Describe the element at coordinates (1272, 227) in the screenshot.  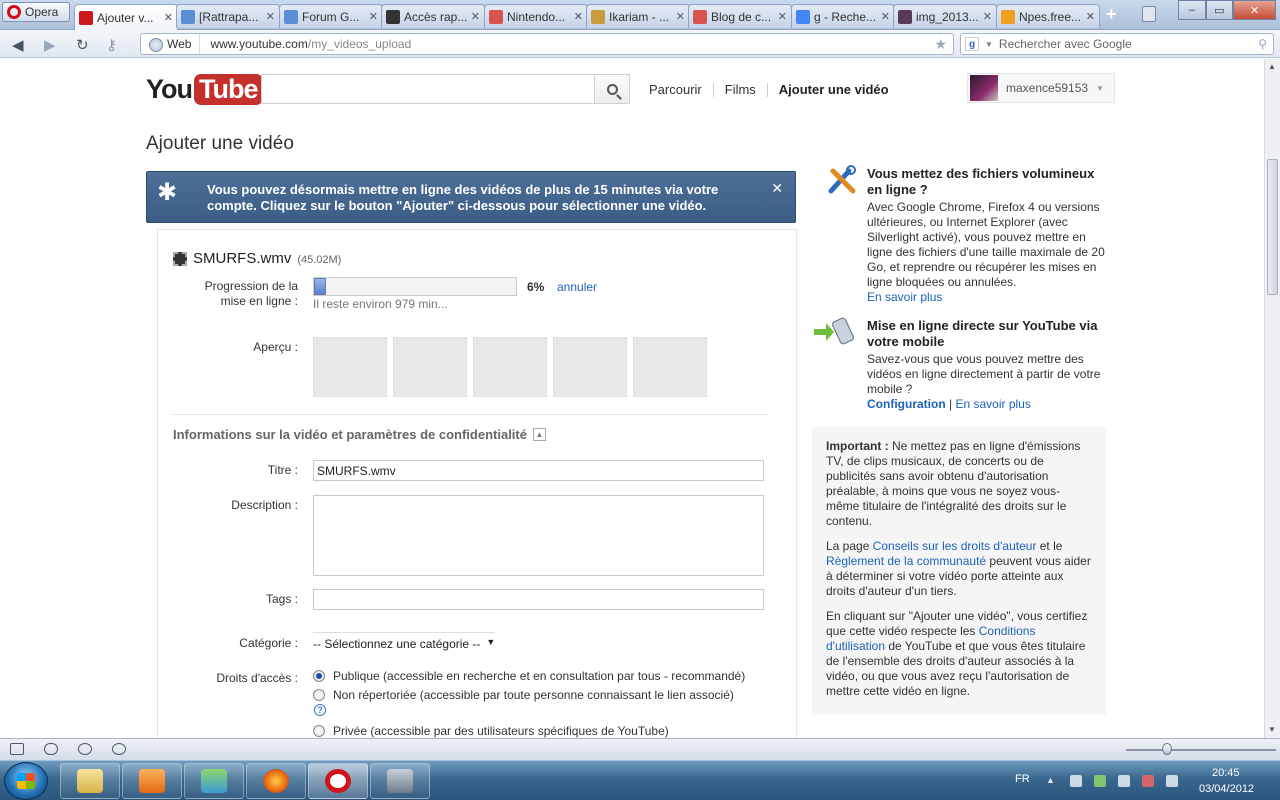
I see `scroll-thumb` at that location.